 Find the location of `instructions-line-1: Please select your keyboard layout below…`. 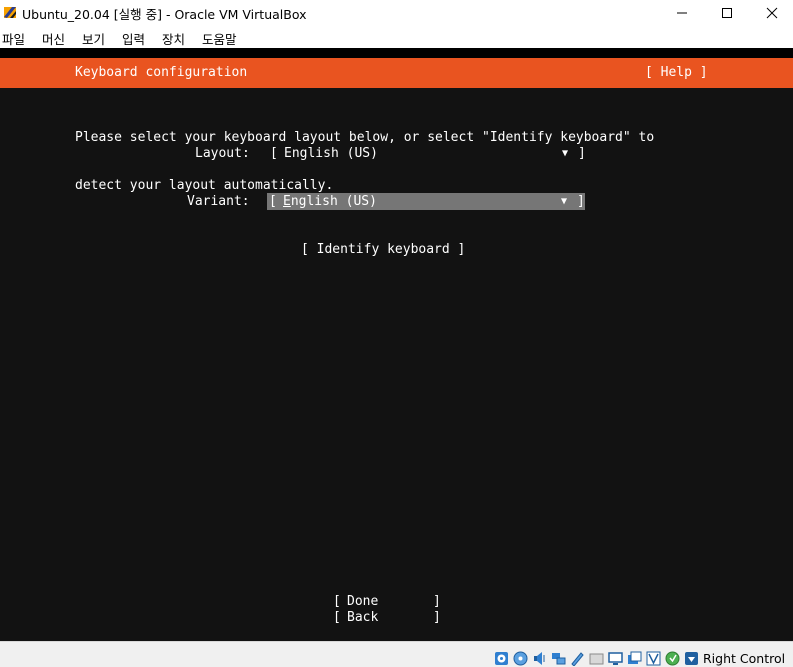

instructions-line-1: Please select your keyboard layout below… is located at coordinates (365, 137).